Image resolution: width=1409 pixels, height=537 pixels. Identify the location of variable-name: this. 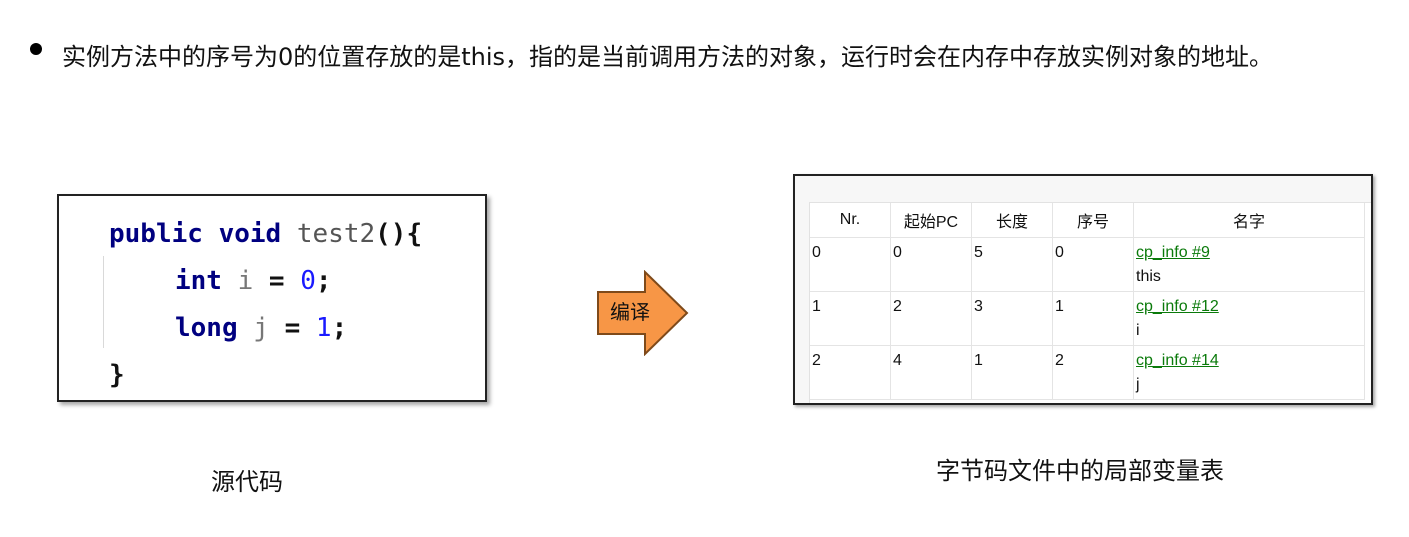
(1148, 276).